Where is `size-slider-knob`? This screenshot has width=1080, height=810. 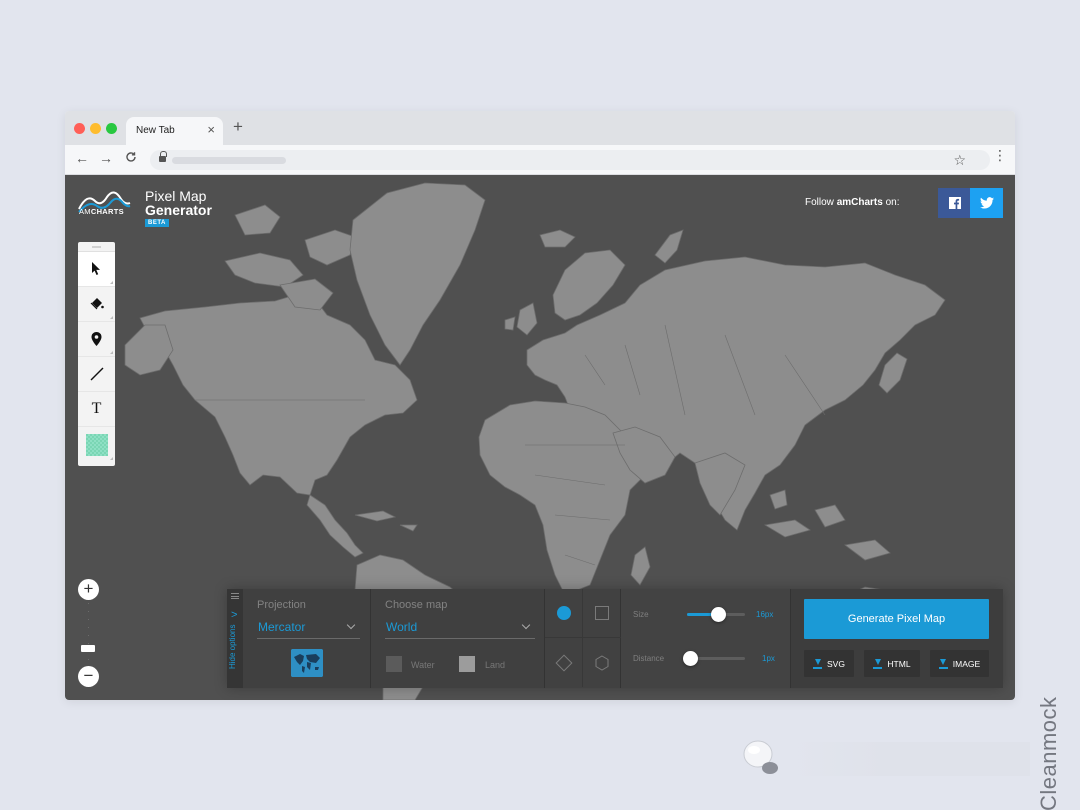
size-slider-knob is located at coordinates (718, 614).